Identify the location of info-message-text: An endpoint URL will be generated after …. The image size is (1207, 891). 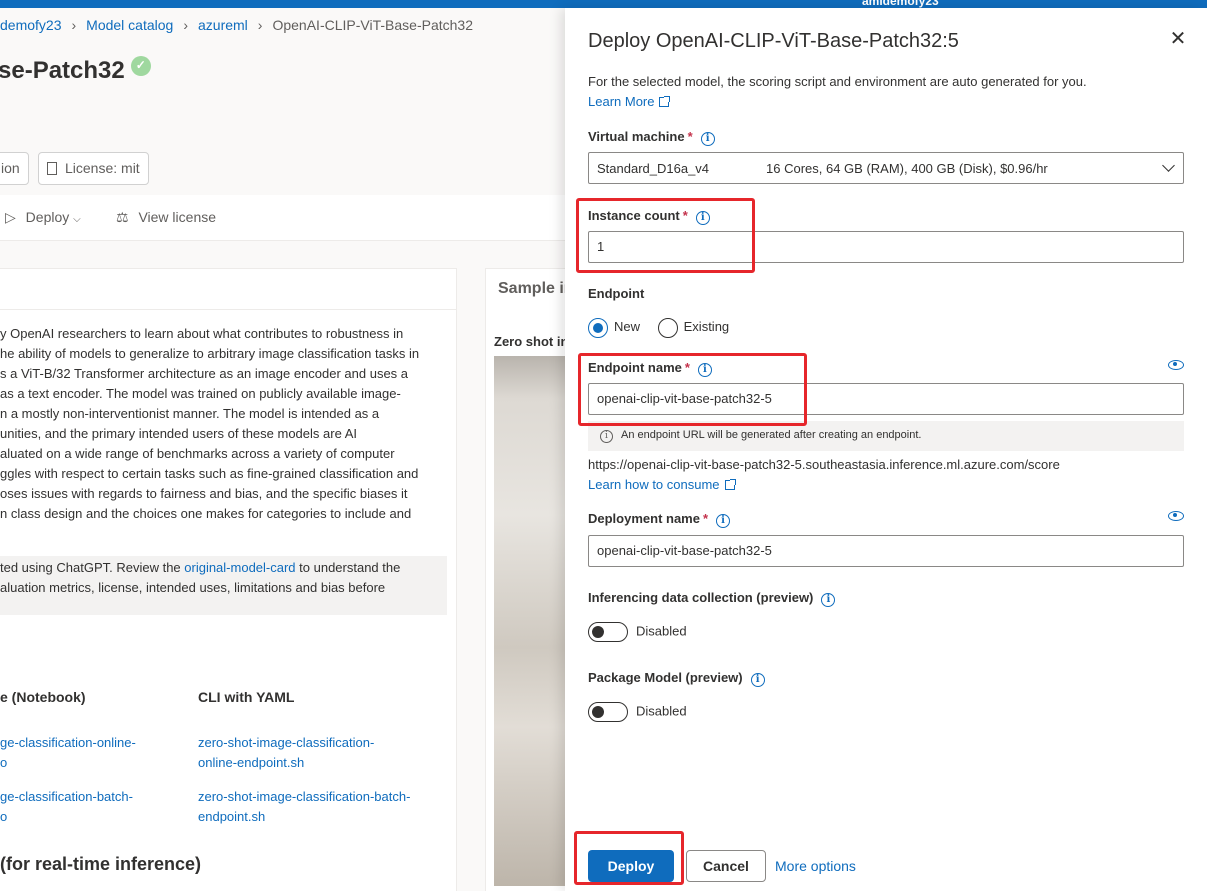
(771, 435).